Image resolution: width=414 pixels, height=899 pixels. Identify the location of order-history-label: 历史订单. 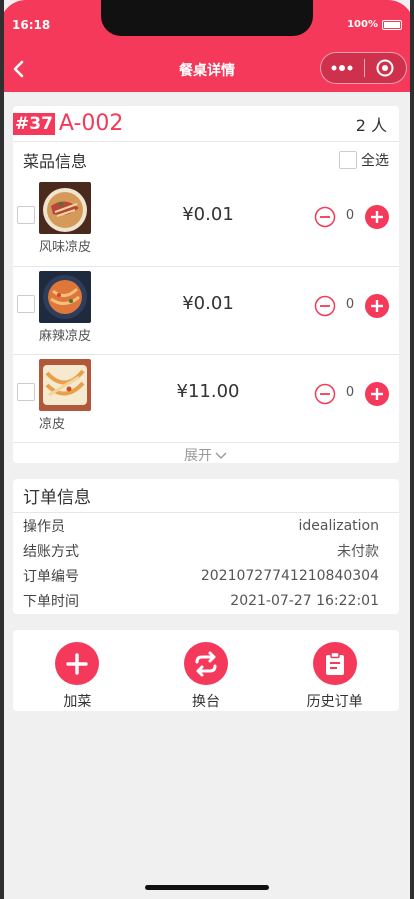
(334, 702).